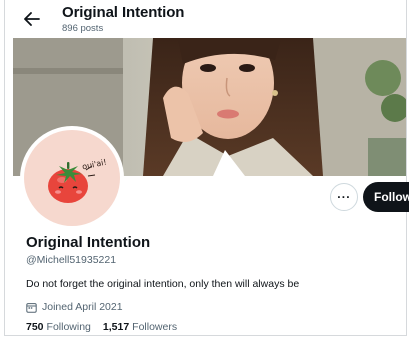 This screenshot has width=409, height=338. What do you see at coordinates (88, 242) in the screenshot?
I see `profile-display-name: Original Intention` at bounding box center [88, 242].